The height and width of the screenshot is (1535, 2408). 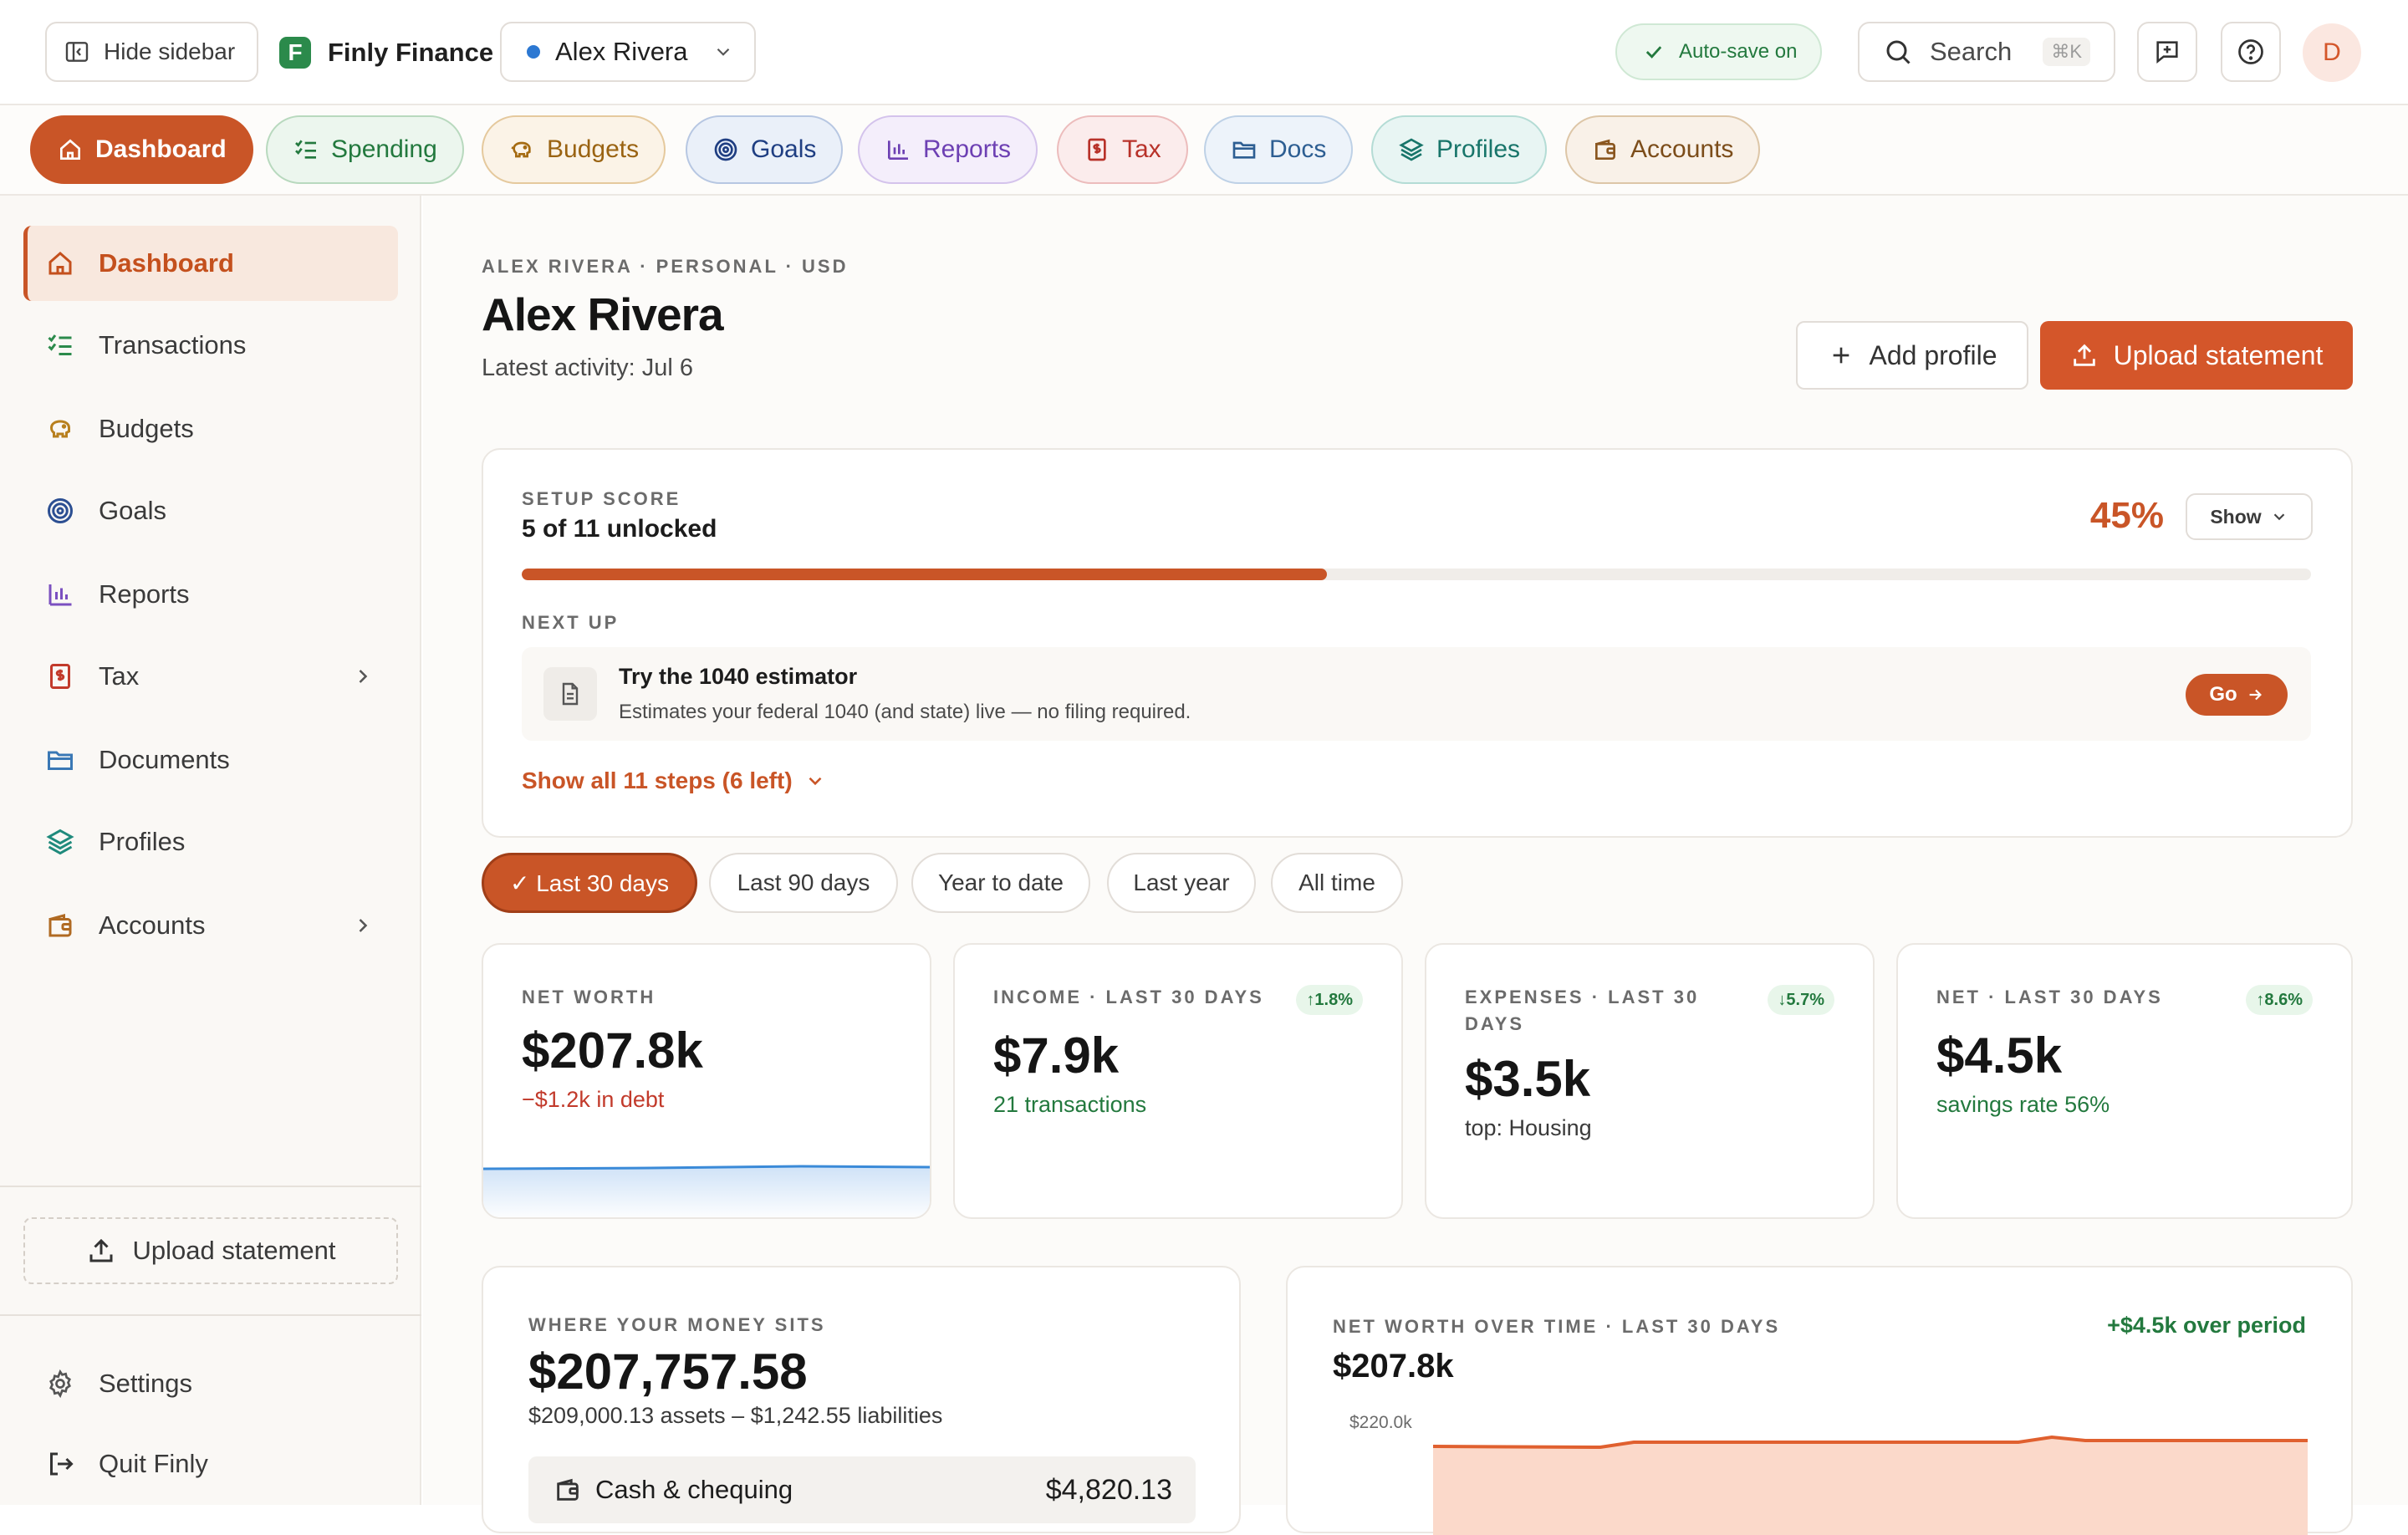 I want to click on stat-card-net-worth: NET WORTH $207.8k −$1.2k in debt, so click(x=706, y=1081).